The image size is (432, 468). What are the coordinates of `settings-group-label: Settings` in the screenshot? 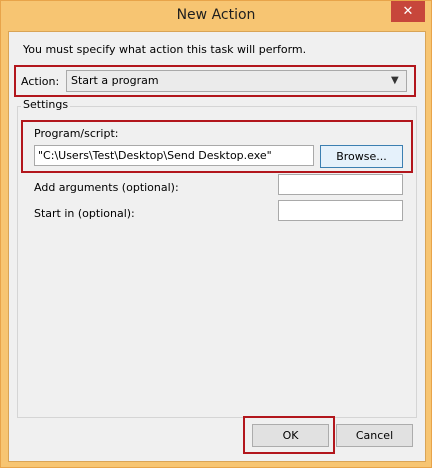 It's located at (46, 104).